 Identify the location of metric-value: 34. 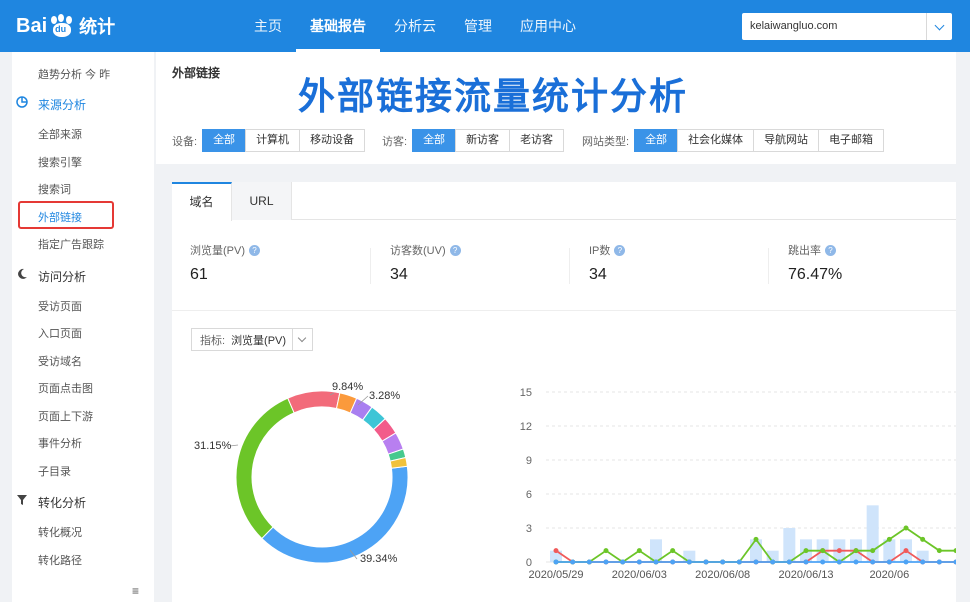
(399, 274).